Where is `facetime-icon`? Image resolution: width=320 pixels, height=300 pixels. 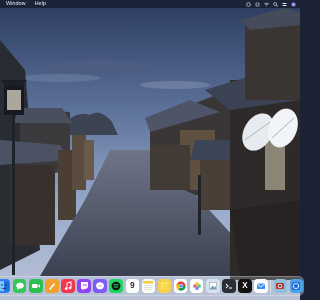 facetime-icon is located at coordinates (36, 286).